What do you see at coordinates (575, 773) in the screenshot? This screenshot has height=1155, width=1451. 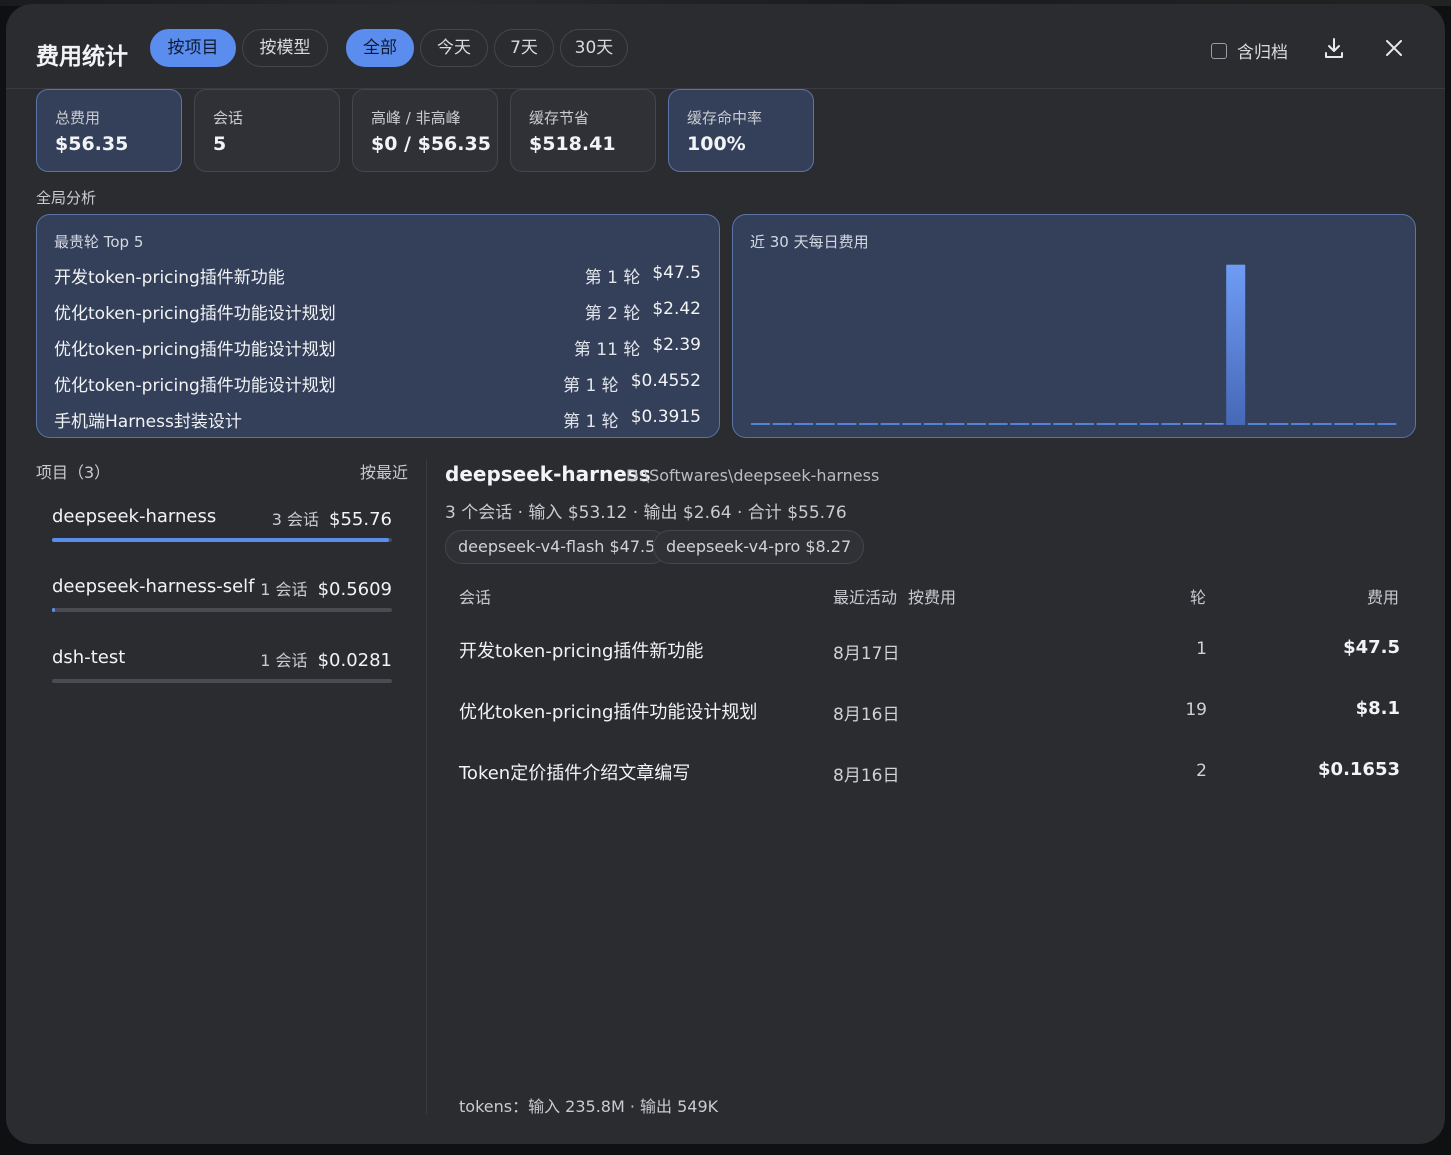 I see `session-name: Token定价插件介绍文章编写` at bounding box center [575, 773].